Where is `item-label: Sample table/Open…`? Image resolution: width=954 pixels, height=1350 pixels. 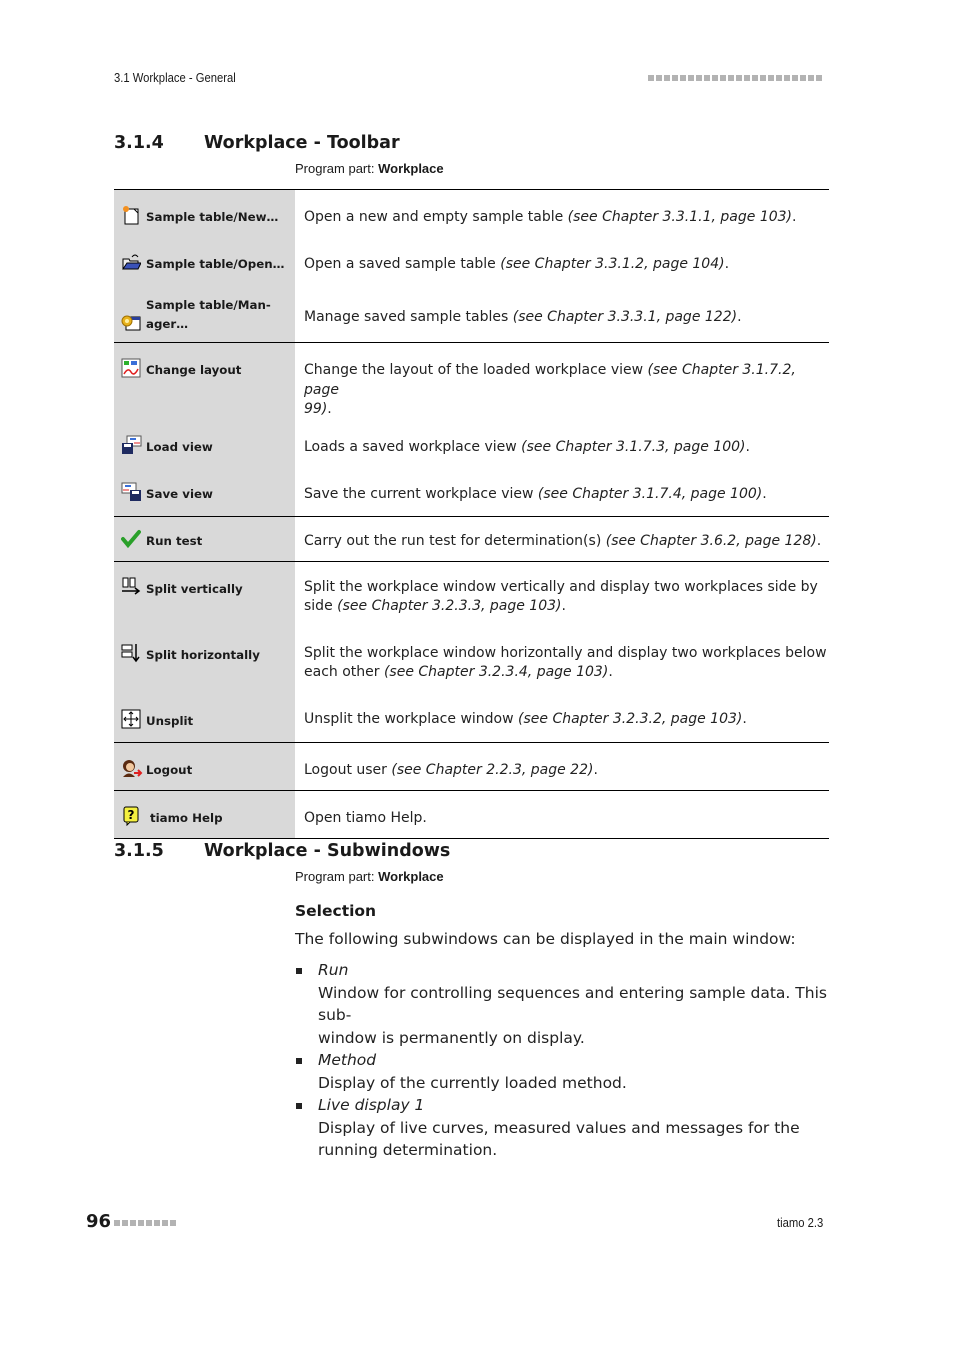
item-label: Sample table/Open… is located at coordinates (215, 264).